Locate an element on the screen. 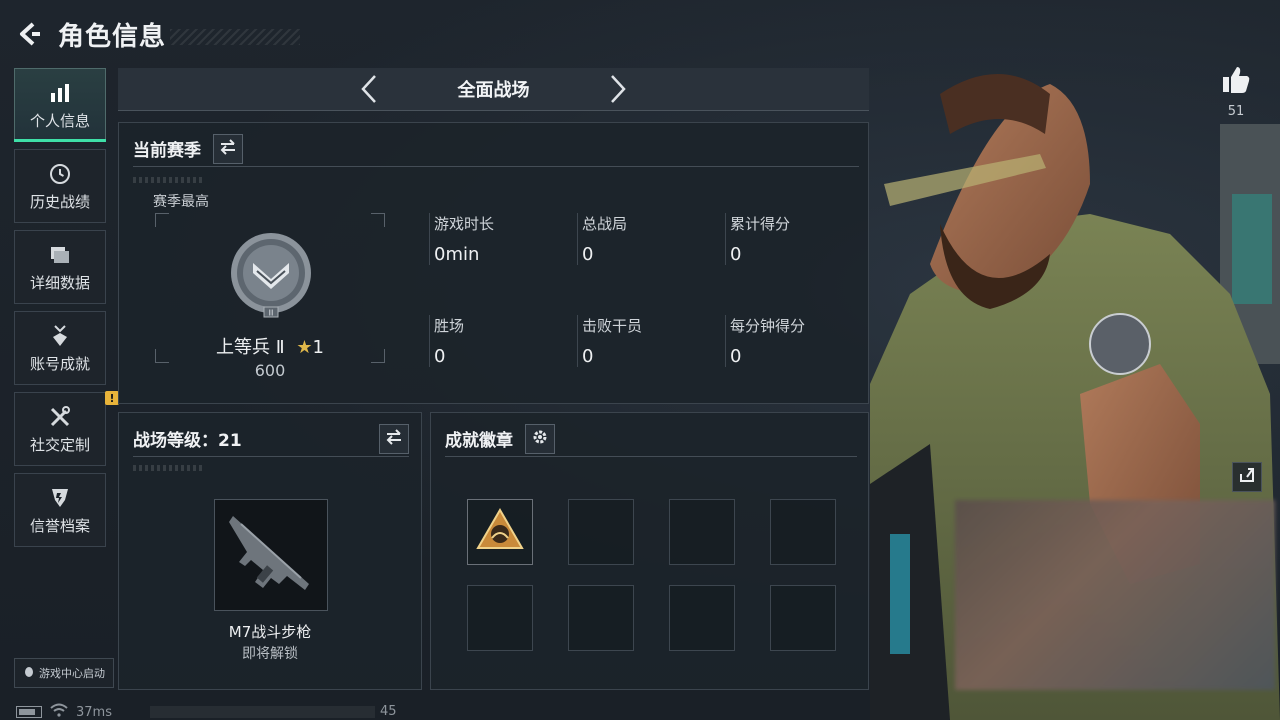 The width and height of the screenshot is (1280, 720). header: 角色信息 is located at coordinates (157, 34).